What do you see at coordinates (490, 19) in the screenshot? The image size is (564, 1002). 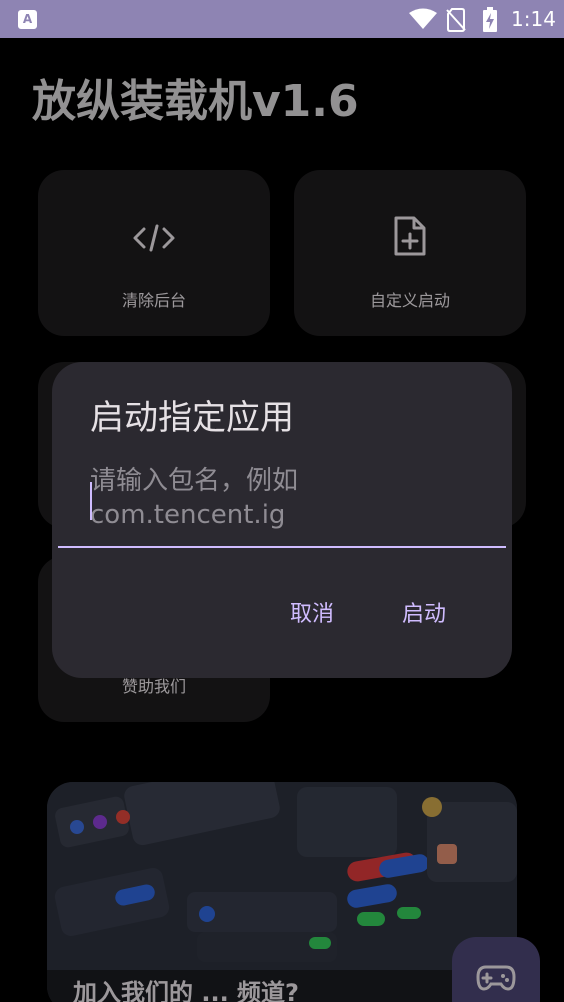 I see `battery-charging-icon` at bounding box center [490, 19].